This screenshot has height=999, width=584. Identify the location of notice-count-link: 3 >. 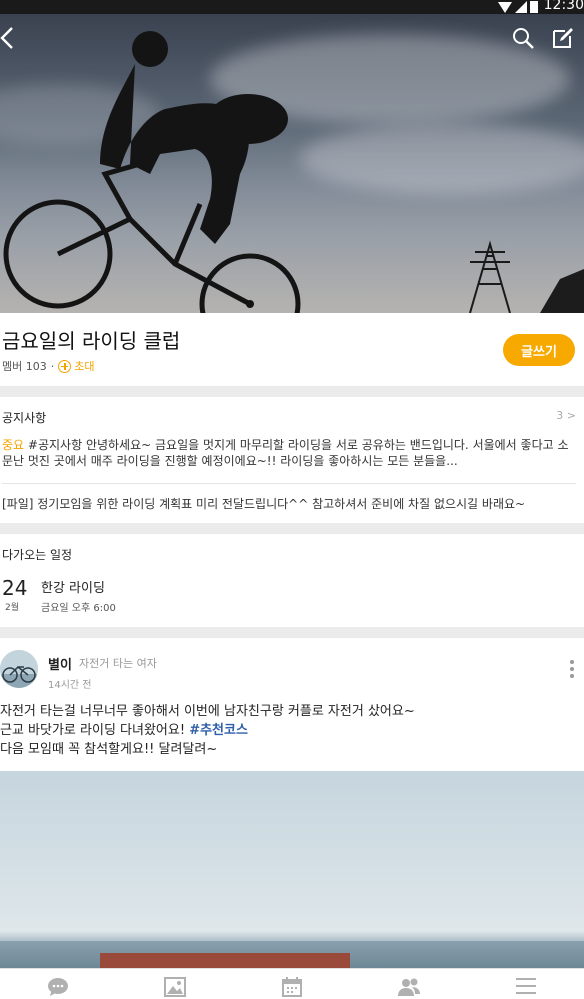
(566, 415).